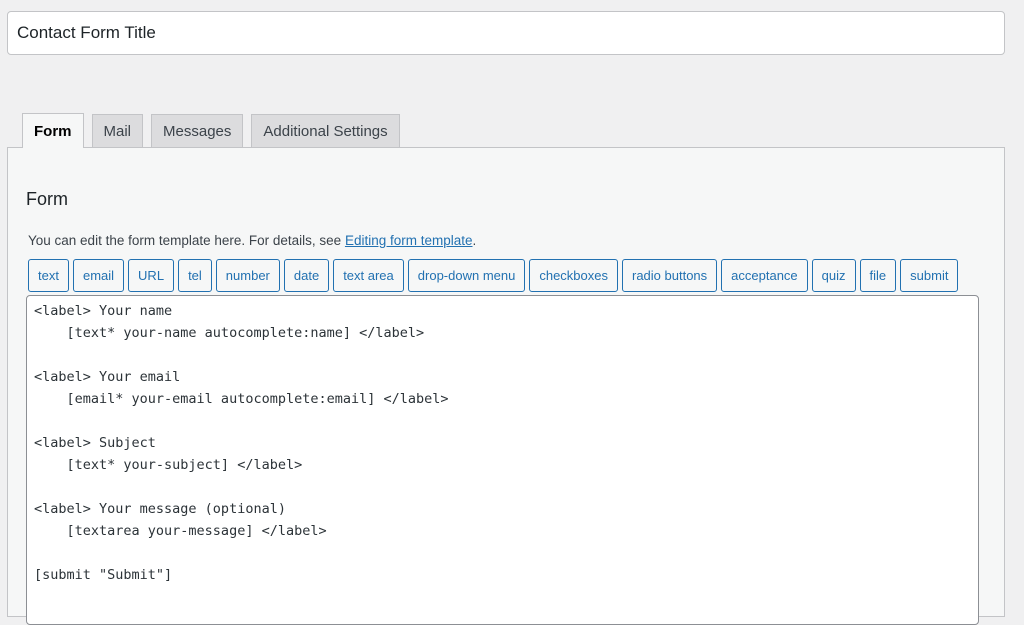  Describe the element at coordinates (474, 240) in the screenshot. I see `description-suffix: .` at that location.